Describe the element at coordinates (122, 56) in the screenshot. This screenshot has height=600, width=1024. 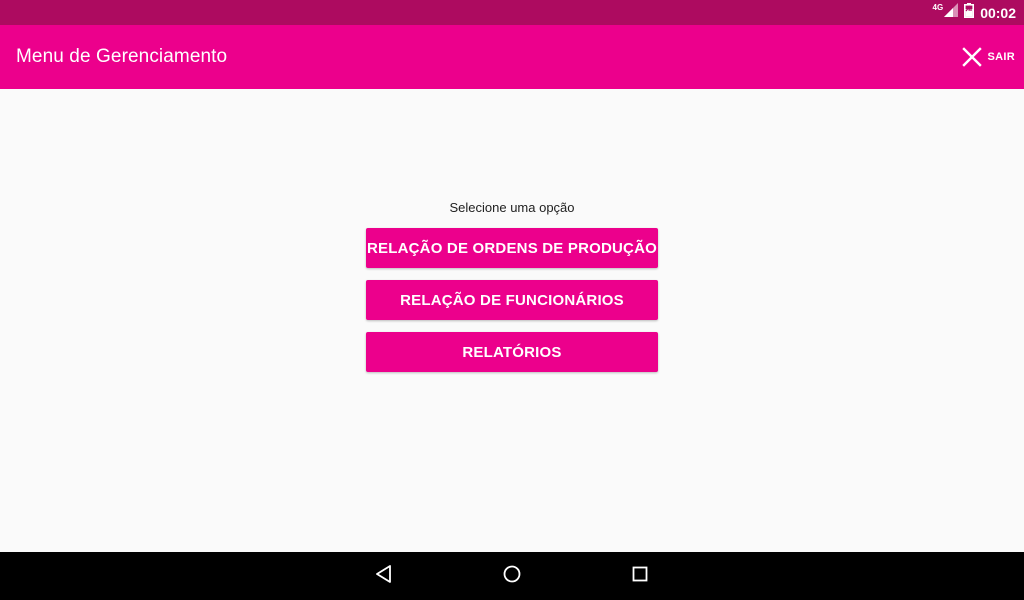
I see `page-title: Menu de Gerenciamento` at that location.